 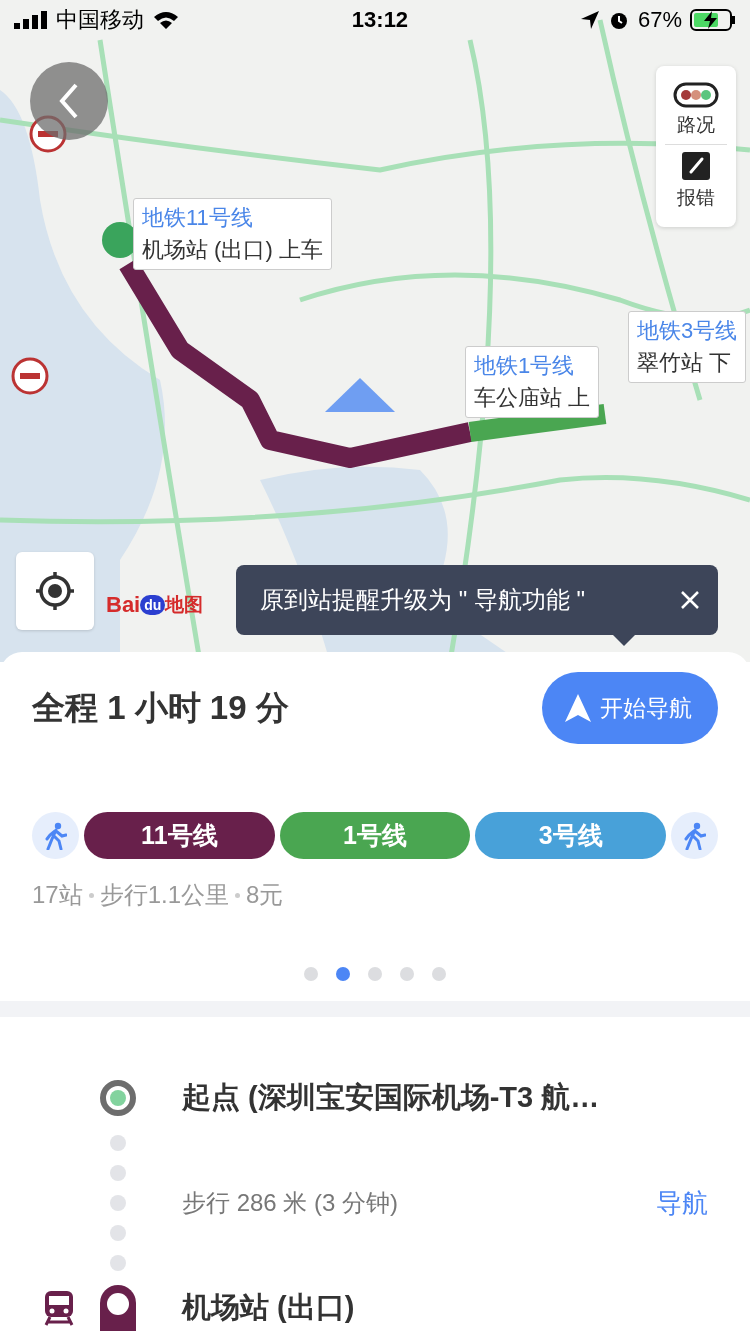 I want to click on carrier-name: 中国移动, so click(x=100, y=20).